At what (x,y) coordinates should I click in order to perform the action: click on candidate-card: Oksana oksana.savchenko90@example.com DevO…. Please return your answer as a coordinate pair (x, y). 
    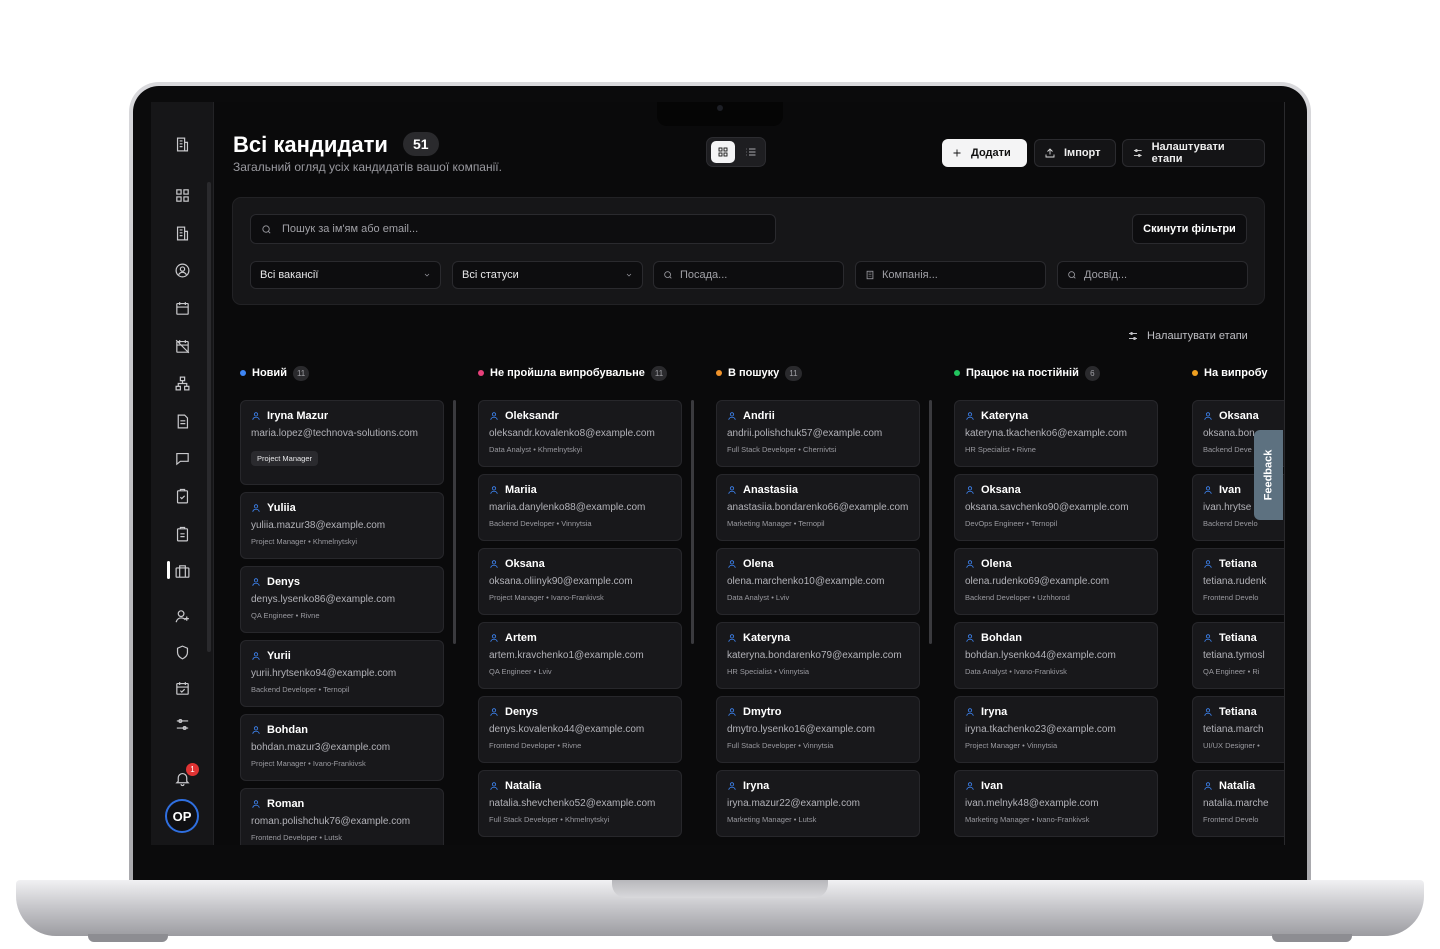
    Looking at the image, I should click on (1056, 507).